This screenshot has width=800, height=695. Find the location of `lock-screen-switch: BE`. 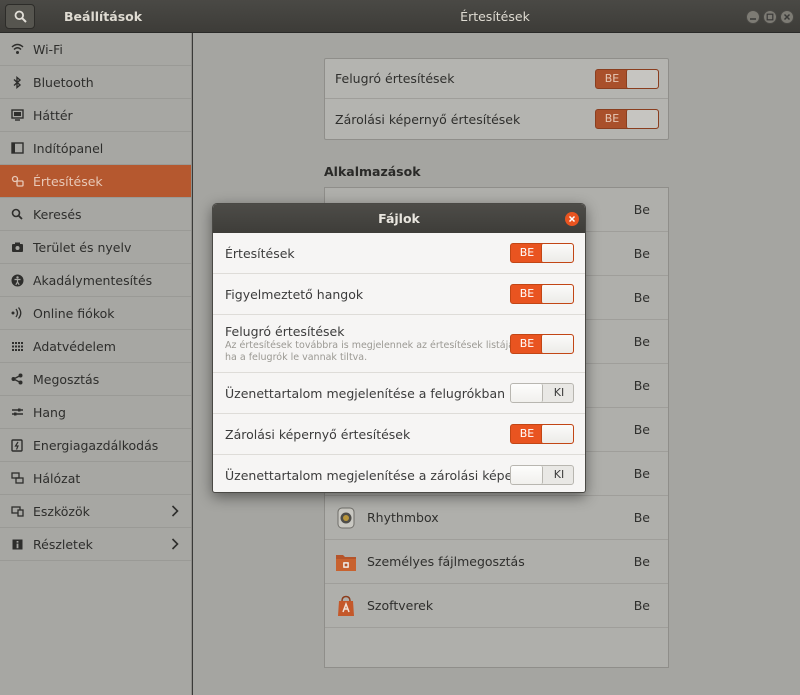

lock-screen-switch: BE is located at coordinates (542, 434).